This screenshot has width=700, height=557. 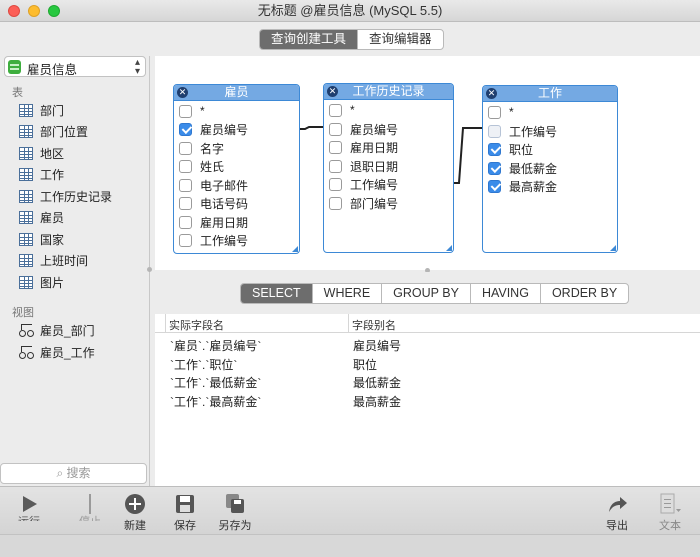 I want to click on sidebar-item-table: 工作, so click(x=41, y=174).